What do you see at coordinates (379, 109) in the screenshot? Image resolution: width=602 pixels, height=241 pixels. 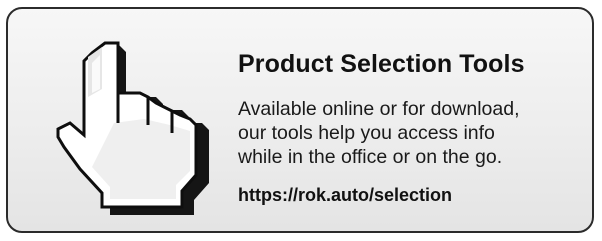 I see `description-line: Available online or for download,` at bounding box center [379, 109].